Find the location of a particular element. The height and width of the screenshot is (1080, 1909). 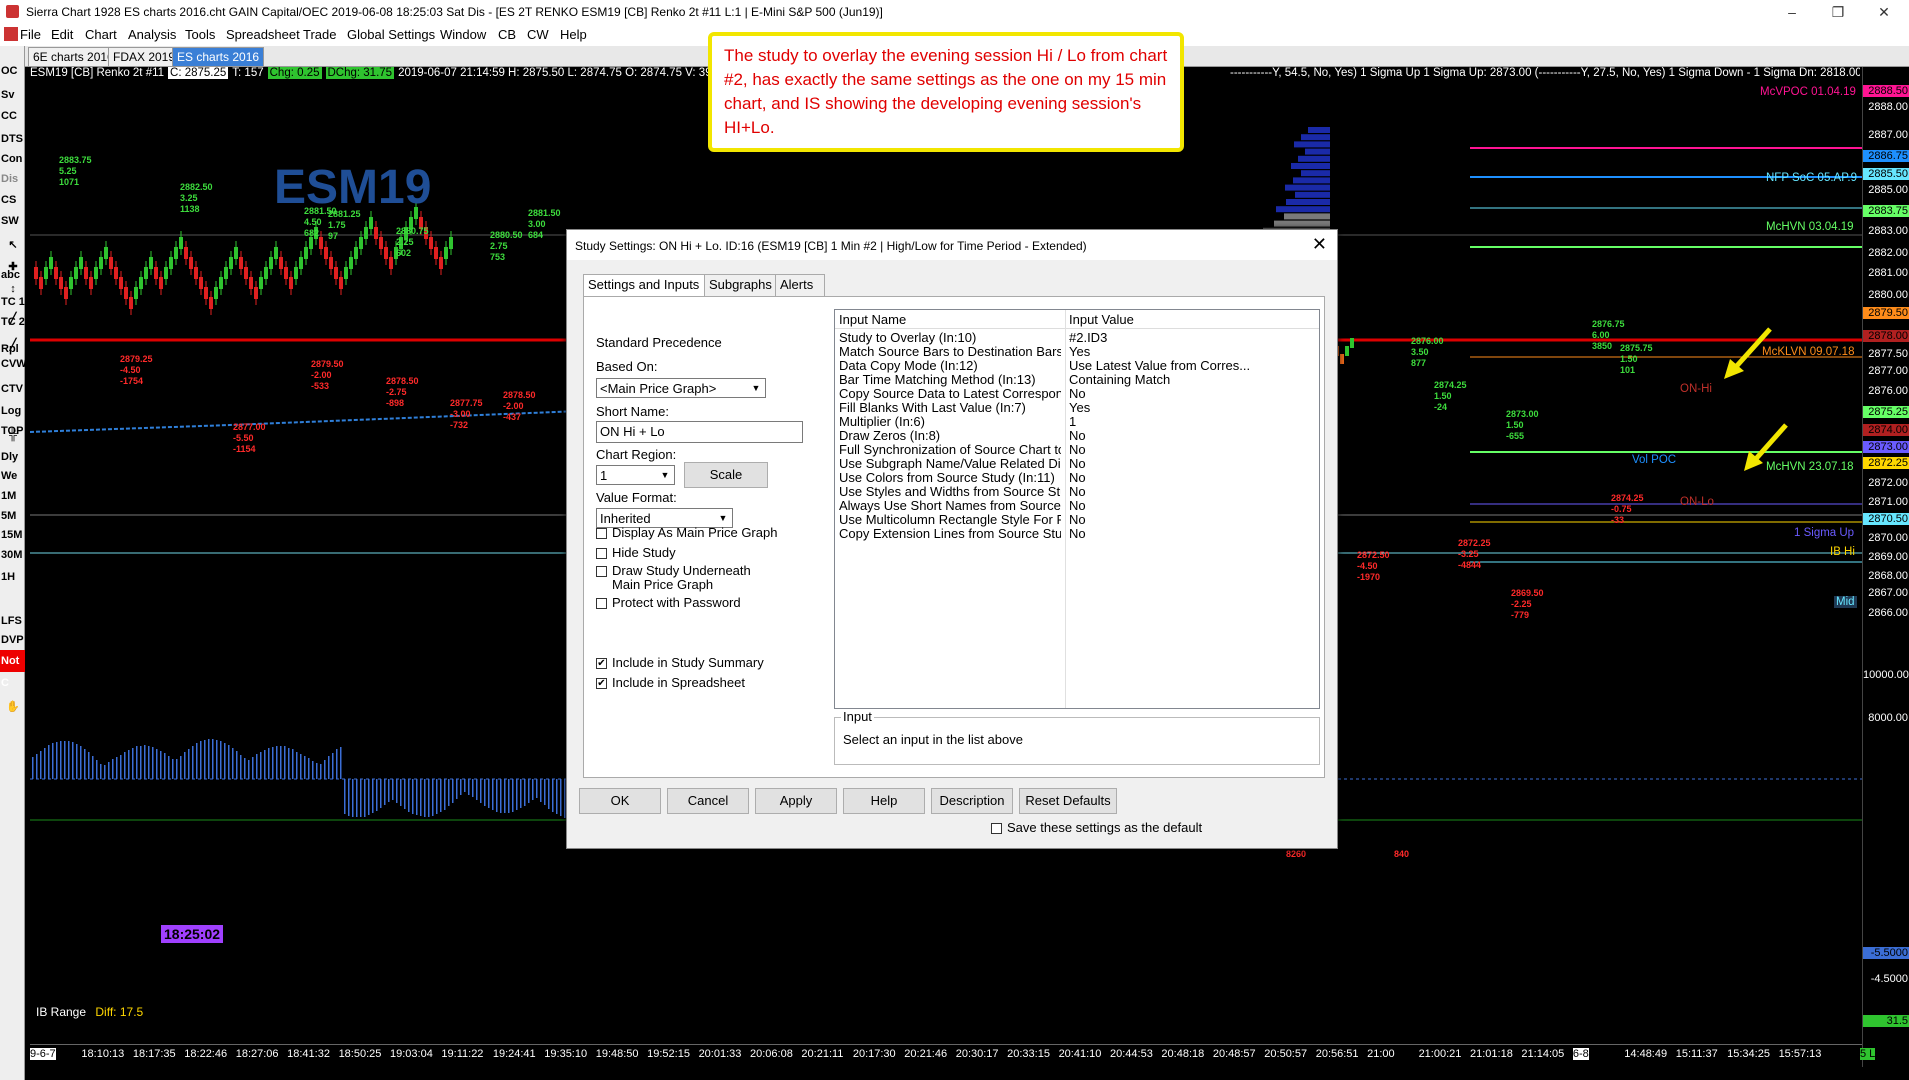

scale-button: Scale is located at coordinates (726, 475).